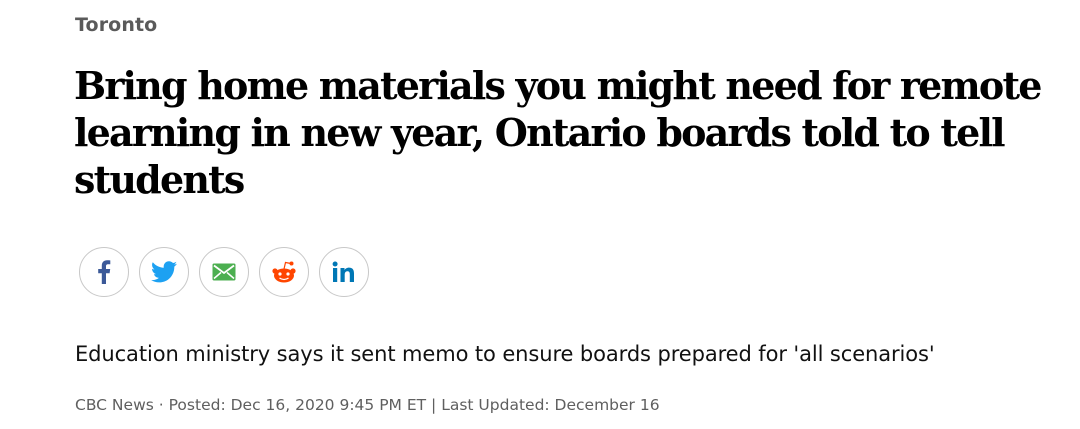  I want to click on share-twitter-button, so click(164, 272).